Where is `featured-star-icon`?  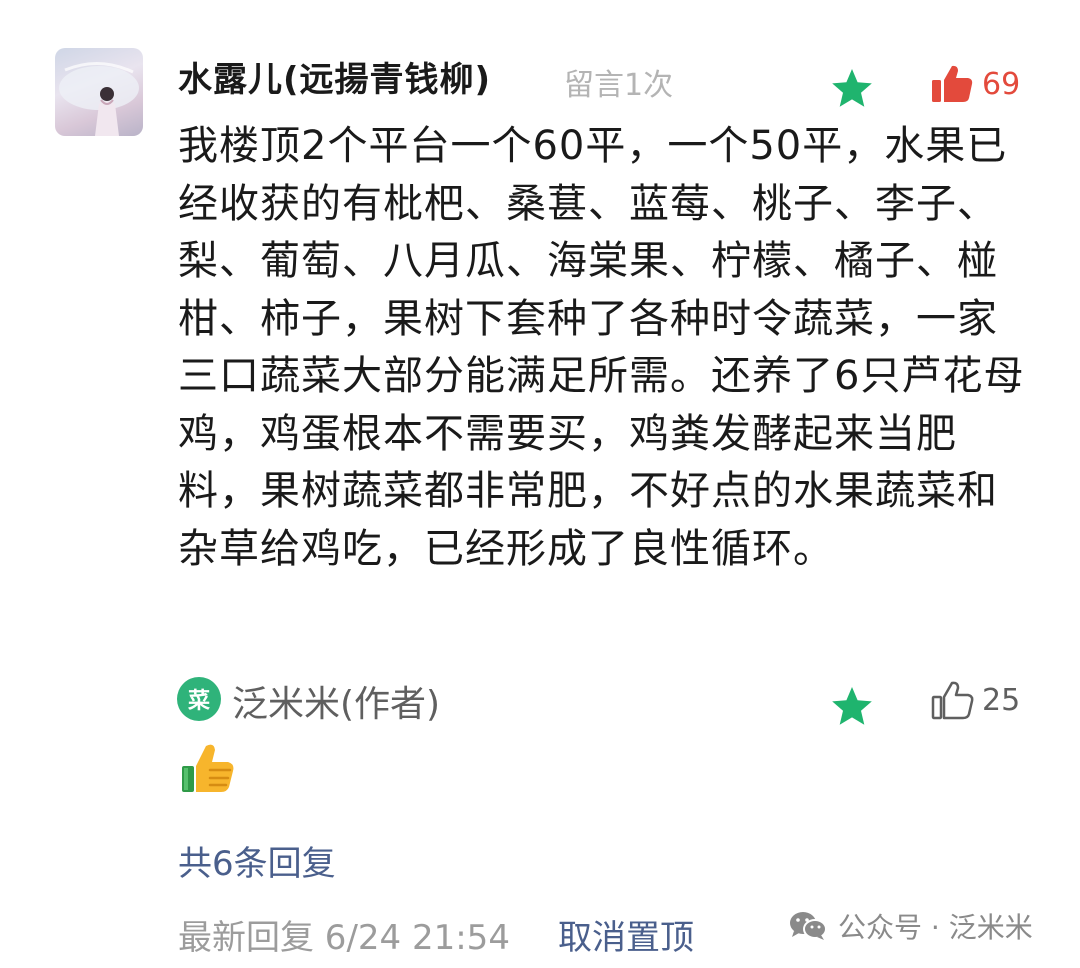 featured-star-icon is located at coordinates (852, 88).